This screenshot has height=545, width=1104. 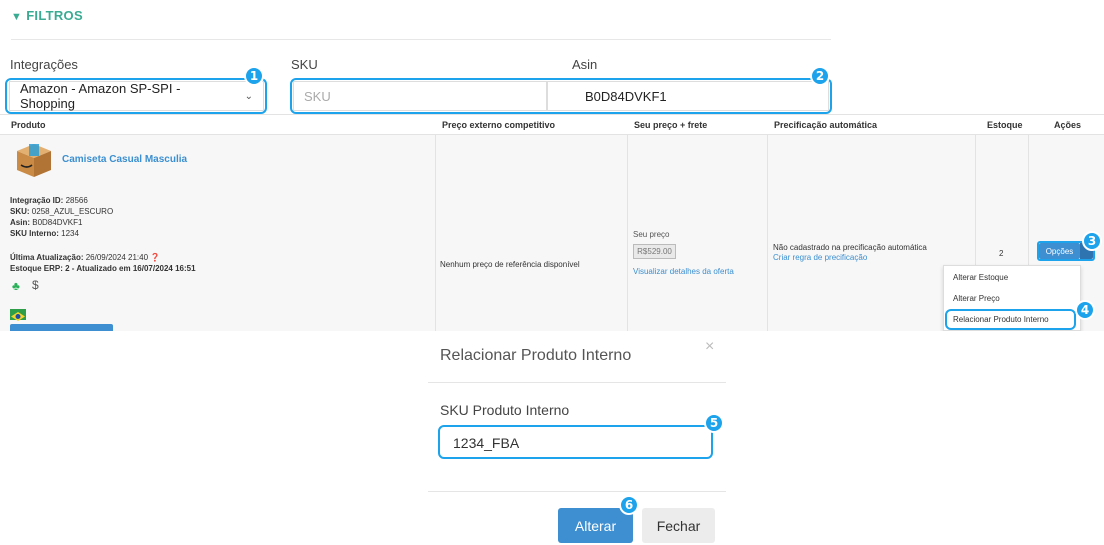 I want to click on competitive-price-text: Nenhum preço de referência disponível, so click(x=510, y=264).